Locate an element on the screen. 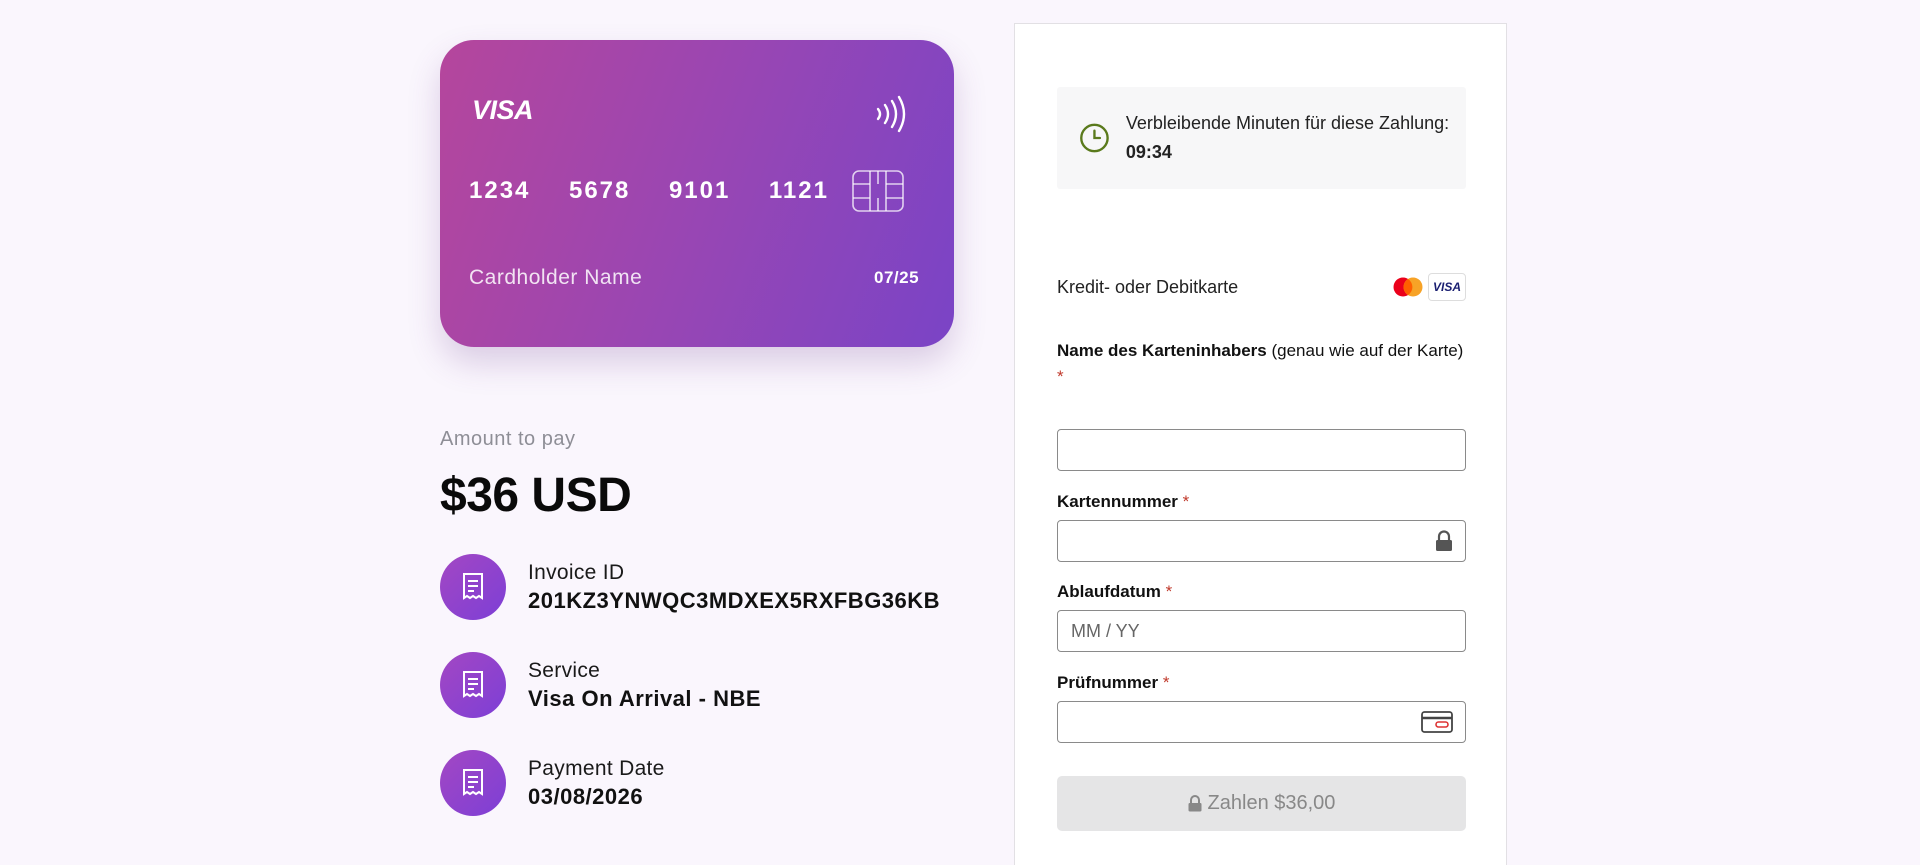  contactless-icon is located at coordinates (891, 114).